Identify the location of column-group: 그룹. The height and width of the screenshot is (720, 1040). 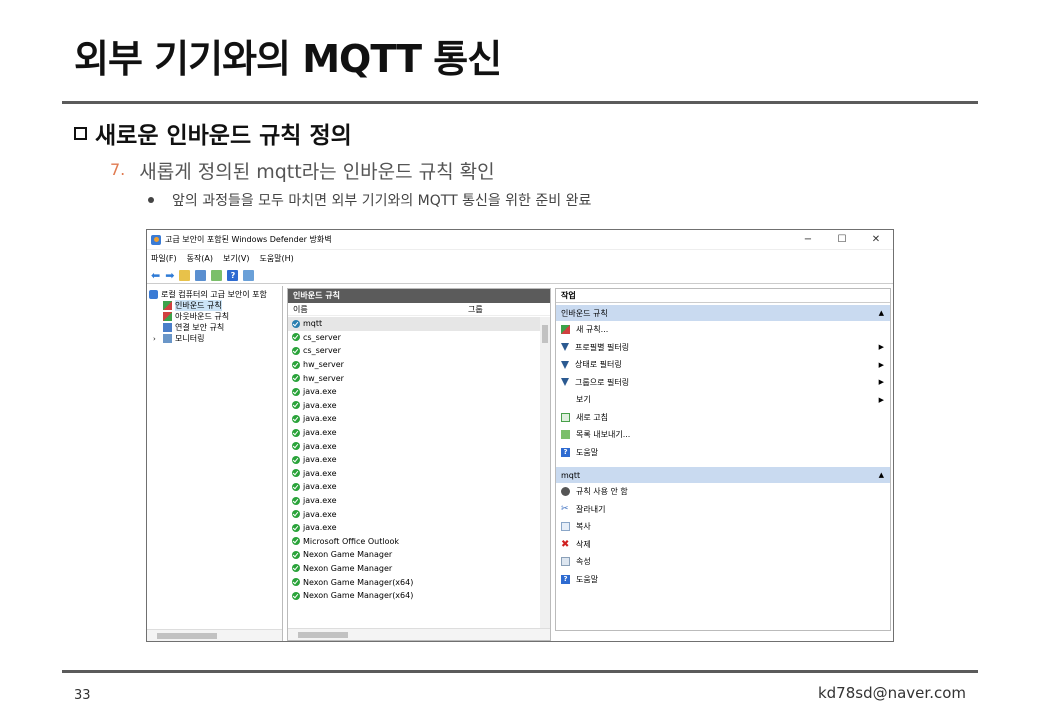
(509, 309).